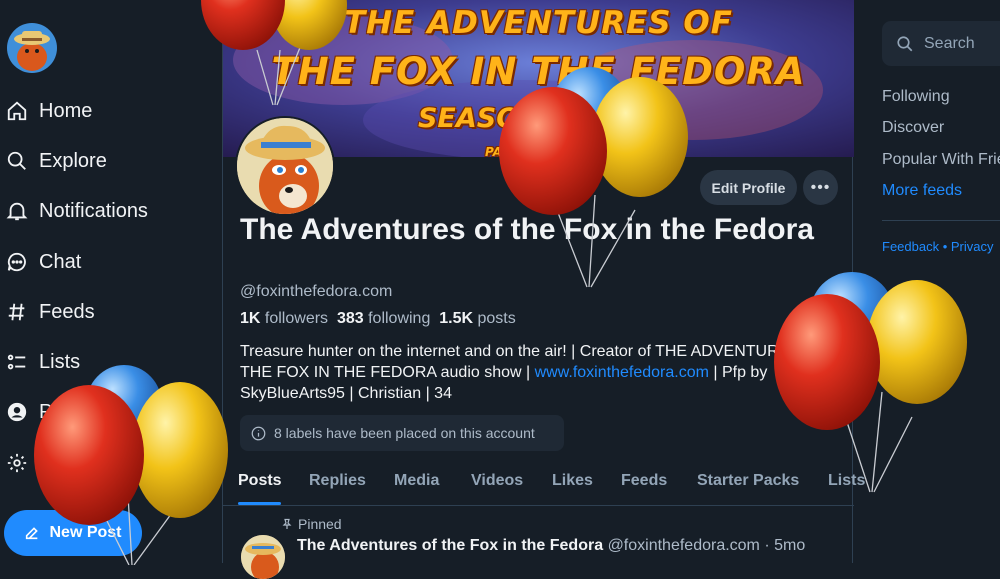 This screenshot has height=579, width=1000. I want to click on tab-likes: Likes, so click(572, 481).